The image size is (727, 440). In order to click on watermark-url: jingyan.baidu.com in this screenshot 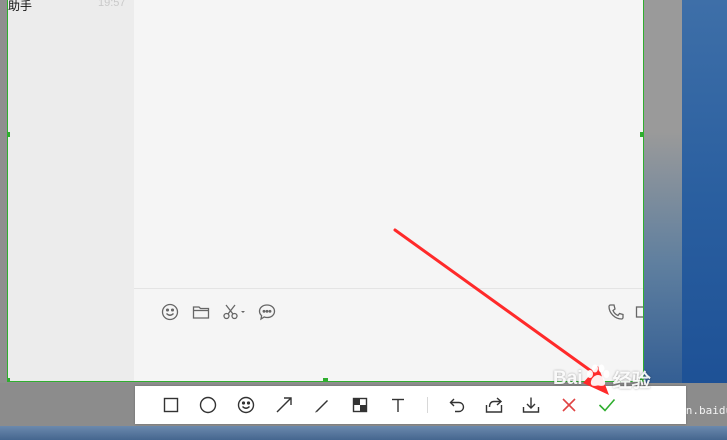, I will do `click(686, 410)`.